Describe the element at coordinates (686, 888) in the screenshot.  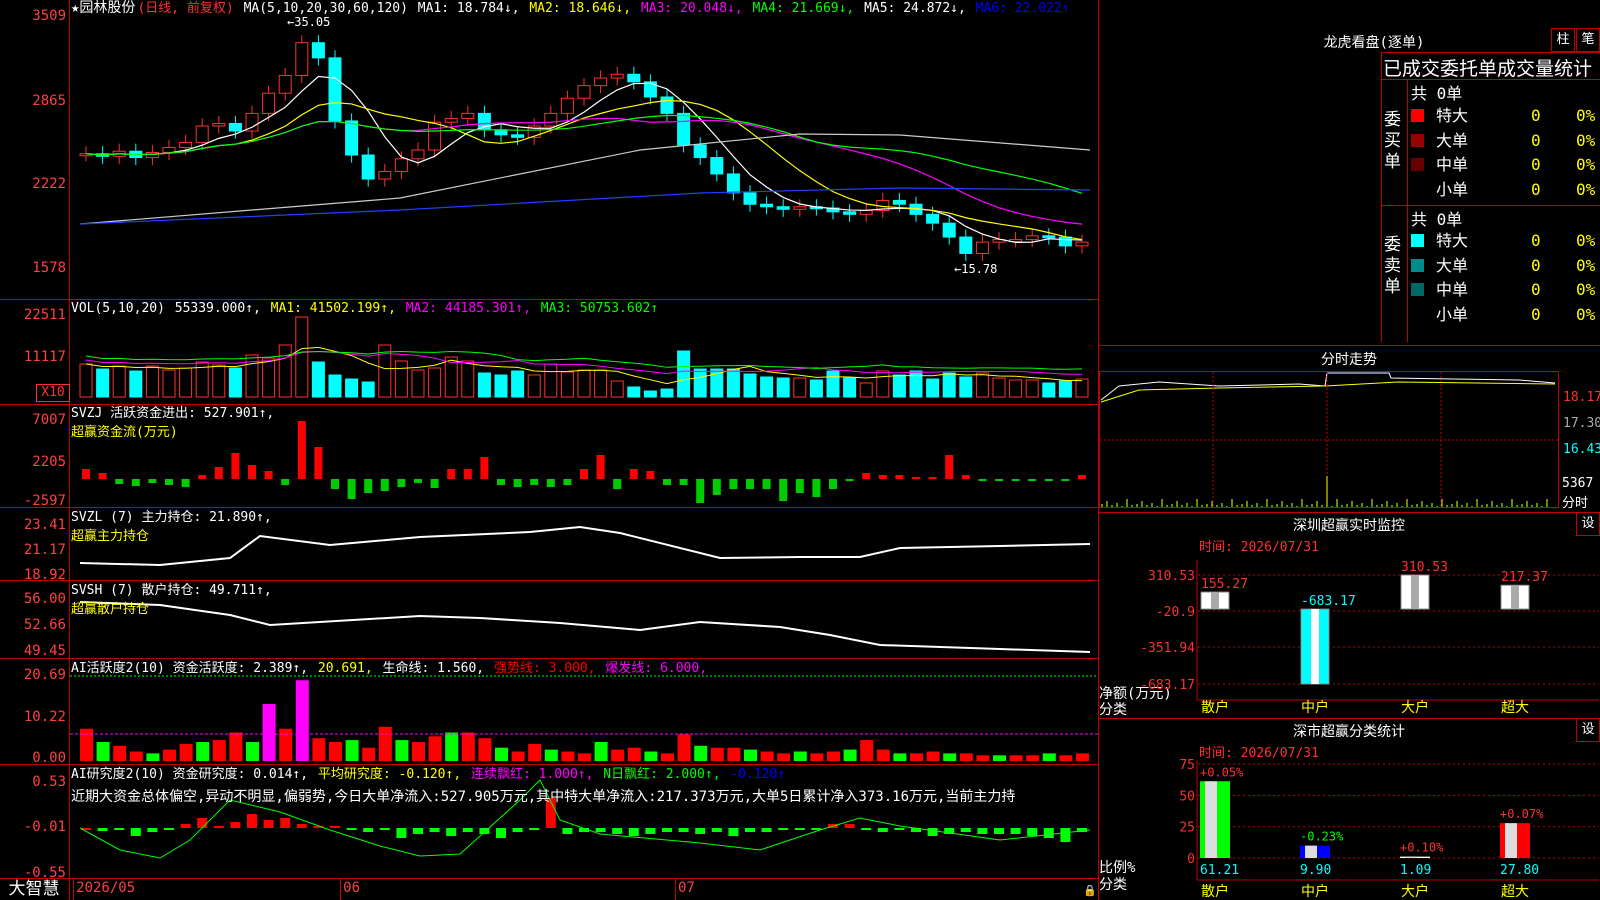
I see `x-axis-label: 07` at that location.